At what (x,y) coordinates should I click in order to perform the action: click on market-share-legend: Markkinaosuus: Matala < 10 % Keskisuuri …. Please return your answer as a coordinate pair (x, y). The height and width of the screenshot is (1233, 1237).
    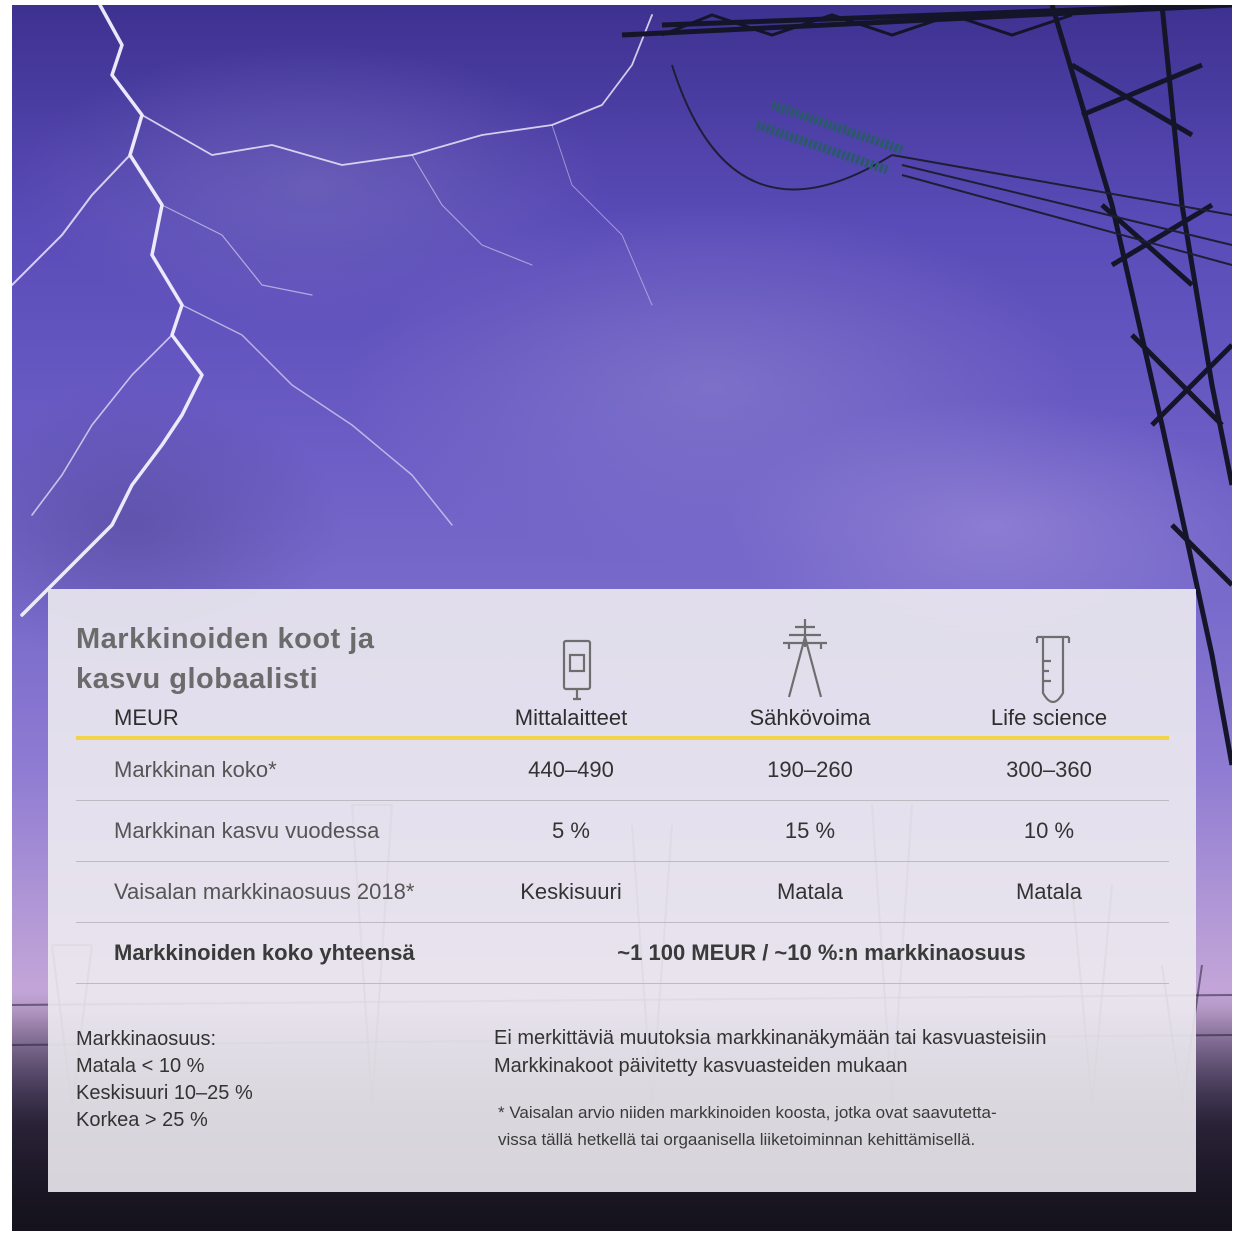
    Looking at the image, I should click on (164, 1080).